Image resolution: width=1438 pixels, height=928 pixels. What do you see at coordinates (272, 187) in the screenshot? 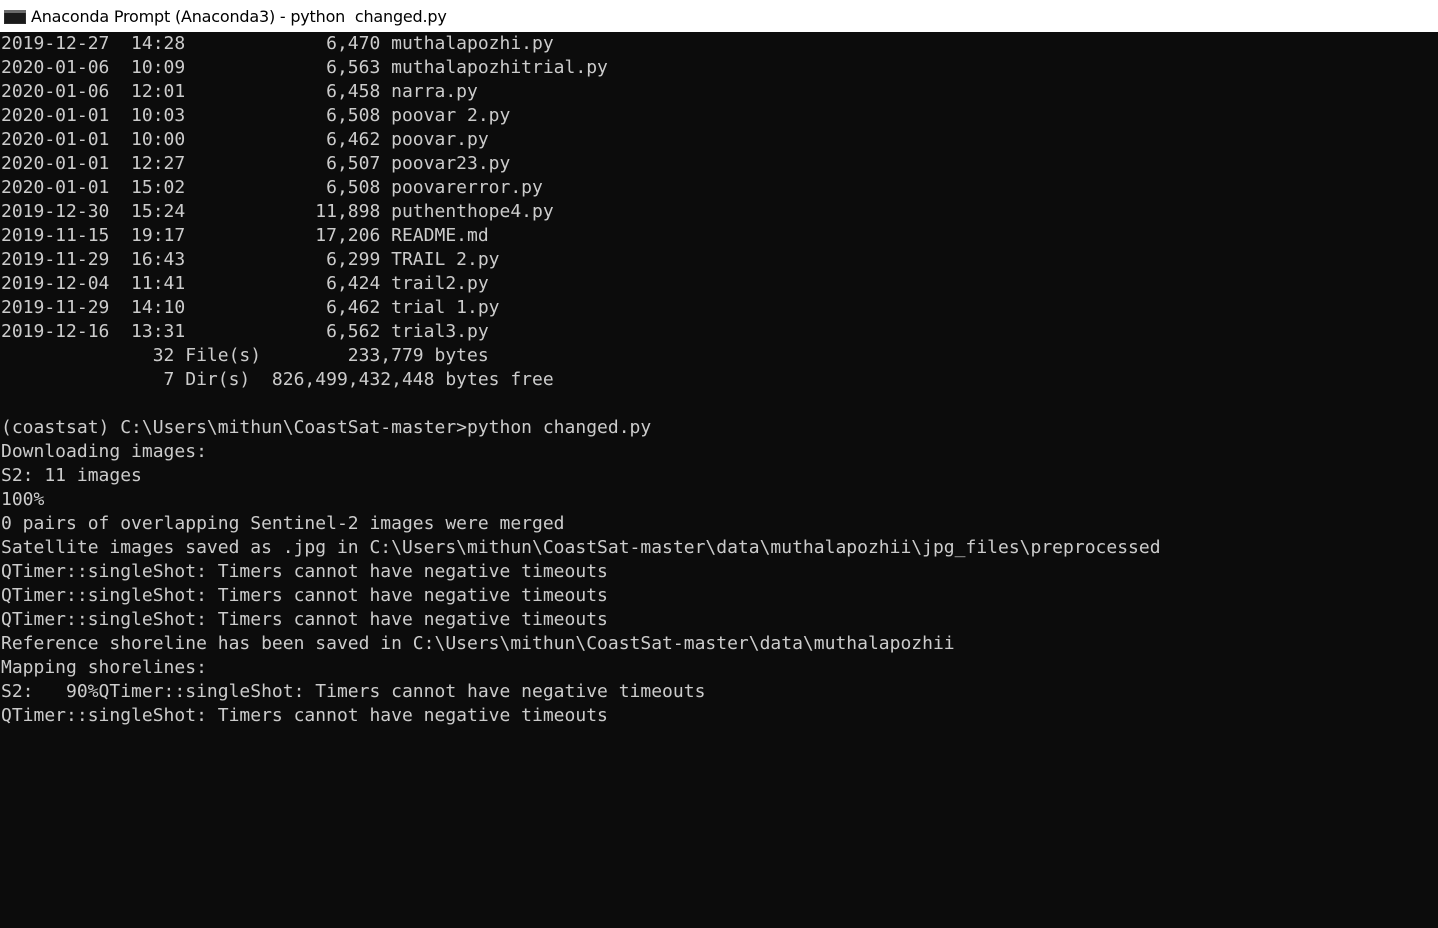
I see `console-line: 2020-01-01 15:02 6,508 poovarerror.py` at bounding box center [272, 187].